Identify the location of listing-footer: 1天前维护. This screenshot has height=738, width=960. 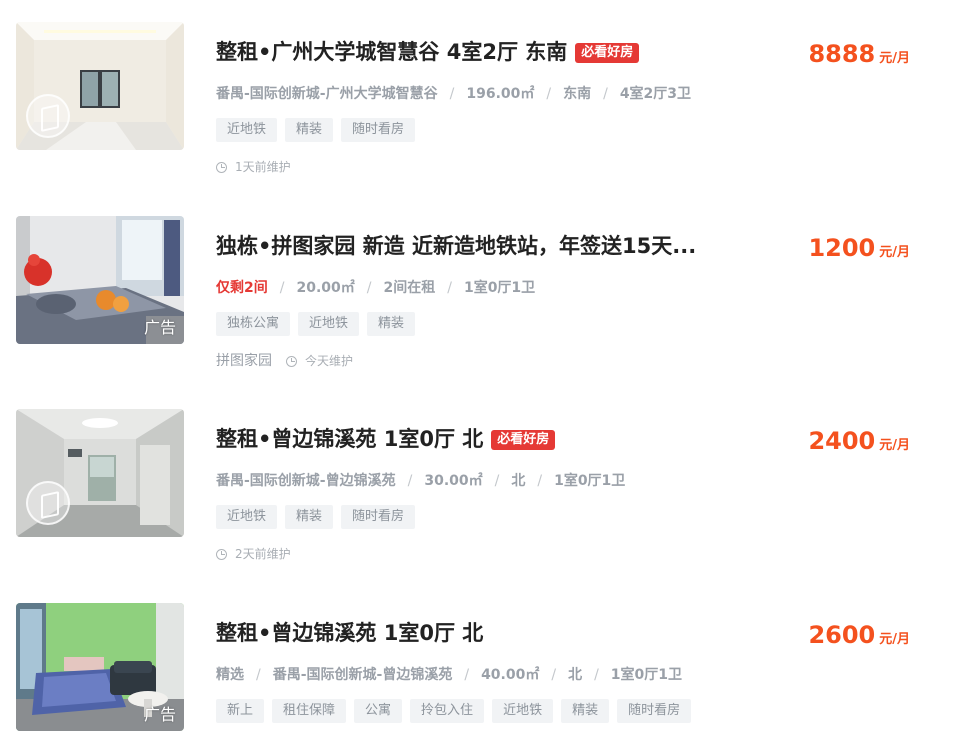
(253, 167).